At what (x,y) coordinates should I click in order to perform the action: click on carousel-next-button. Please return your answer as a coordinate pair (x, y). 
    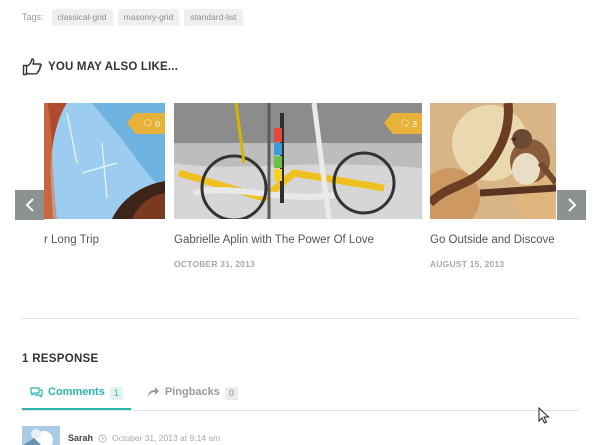
    Looking at the image, I should click on (571, 205).